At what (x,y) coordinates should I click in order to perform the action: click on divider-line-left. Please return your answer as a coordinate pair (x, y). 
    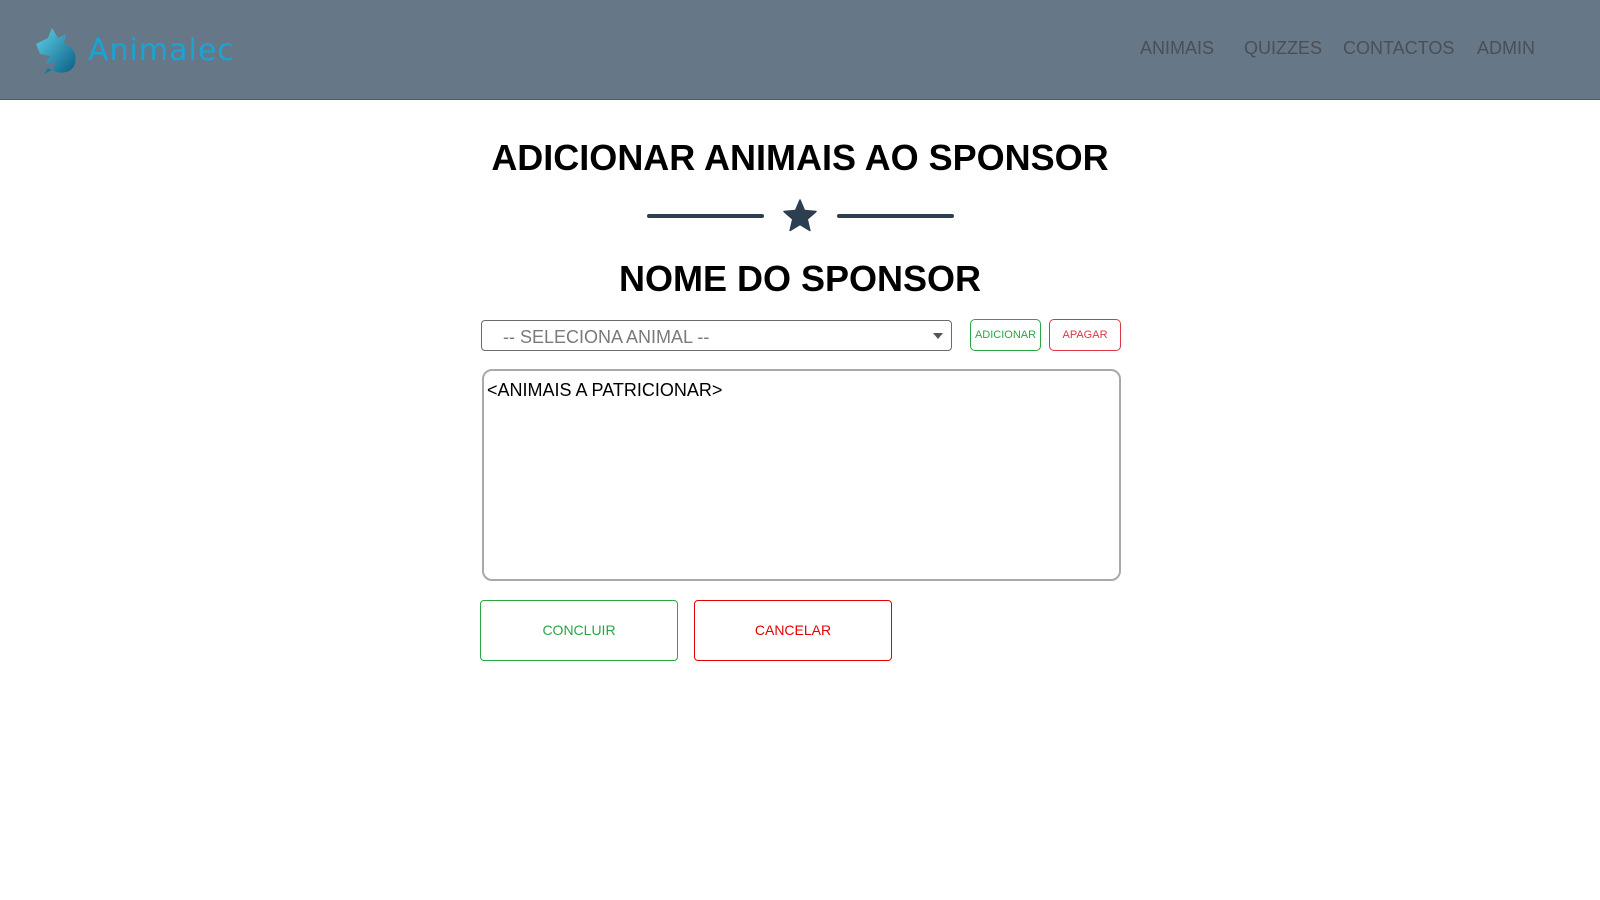
    Looking at the image, I should click on (705, 216).